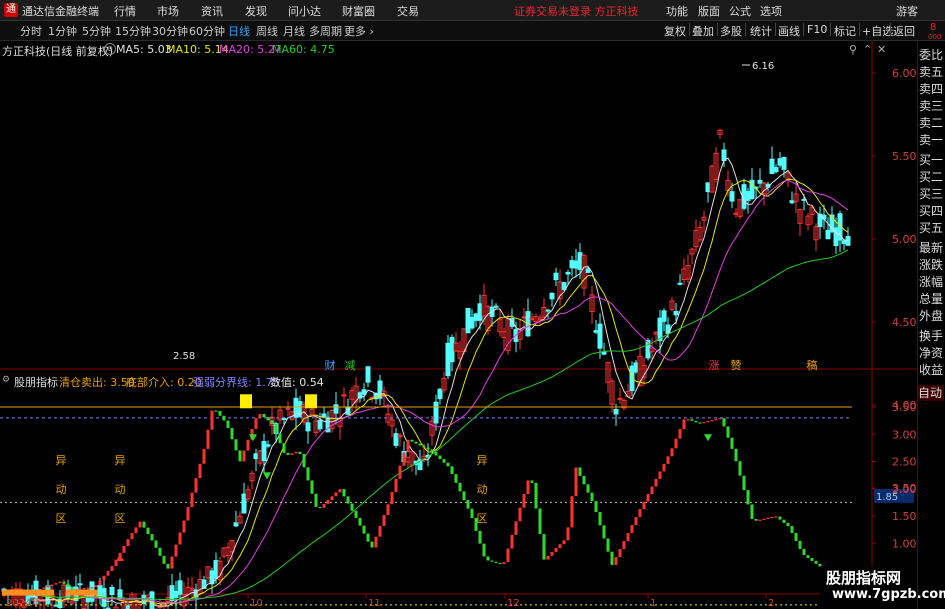 This screenshot has width=945, height=609. I want to click on menu-item-ask: 问小达, so click(304, 11).